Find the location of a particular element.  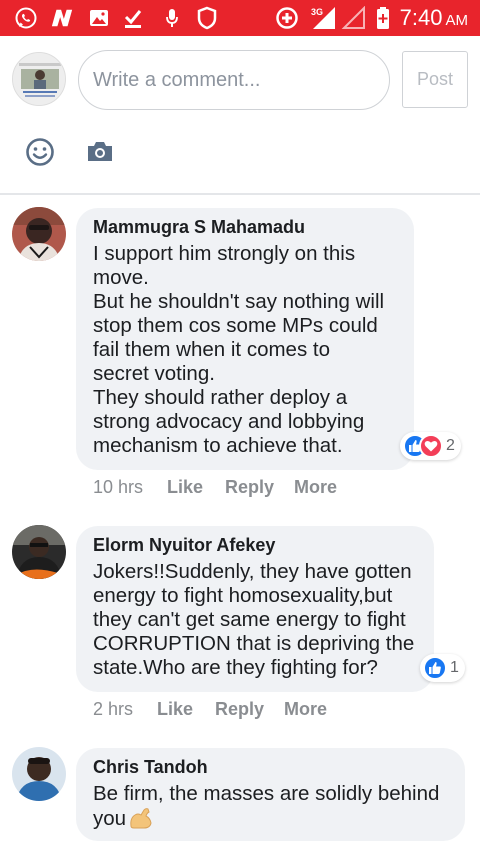

whatsapp-icon is located at coordinates (26, 18).